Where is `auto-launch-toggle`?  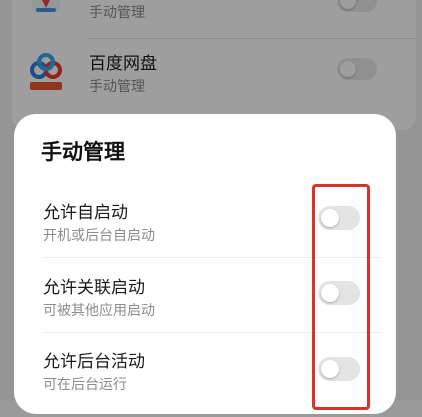 auto-launch-toggle is located at coordinates (339, 218).